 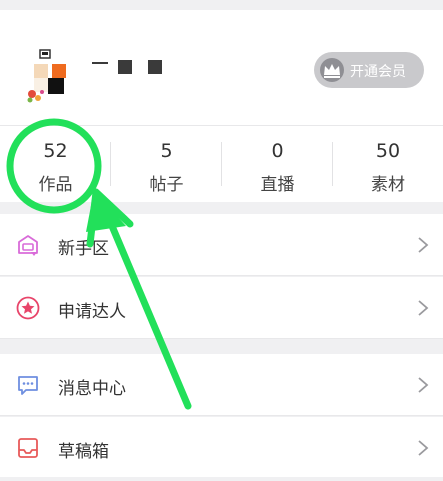 I want to click on stat-value: 0, so click(x=277, y=151).